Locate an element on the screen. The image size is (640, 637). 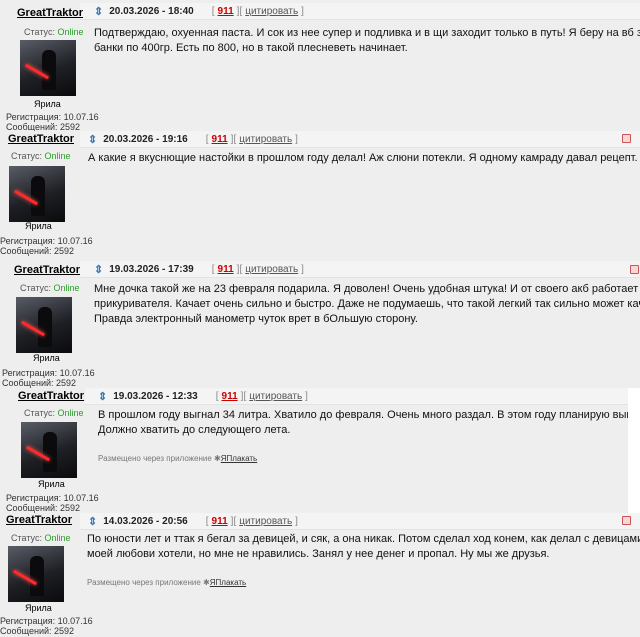
app-icon: ✱ is located at coordinates (206, 582).